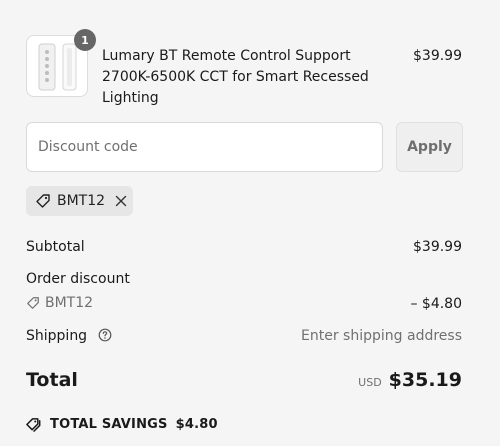 The width and height of the screenshot is (500, 446). What do you see at coordinates (78, 279) in the screenshot?
I see `order-discount-label: Order discount` at bounding box center [78, 279].